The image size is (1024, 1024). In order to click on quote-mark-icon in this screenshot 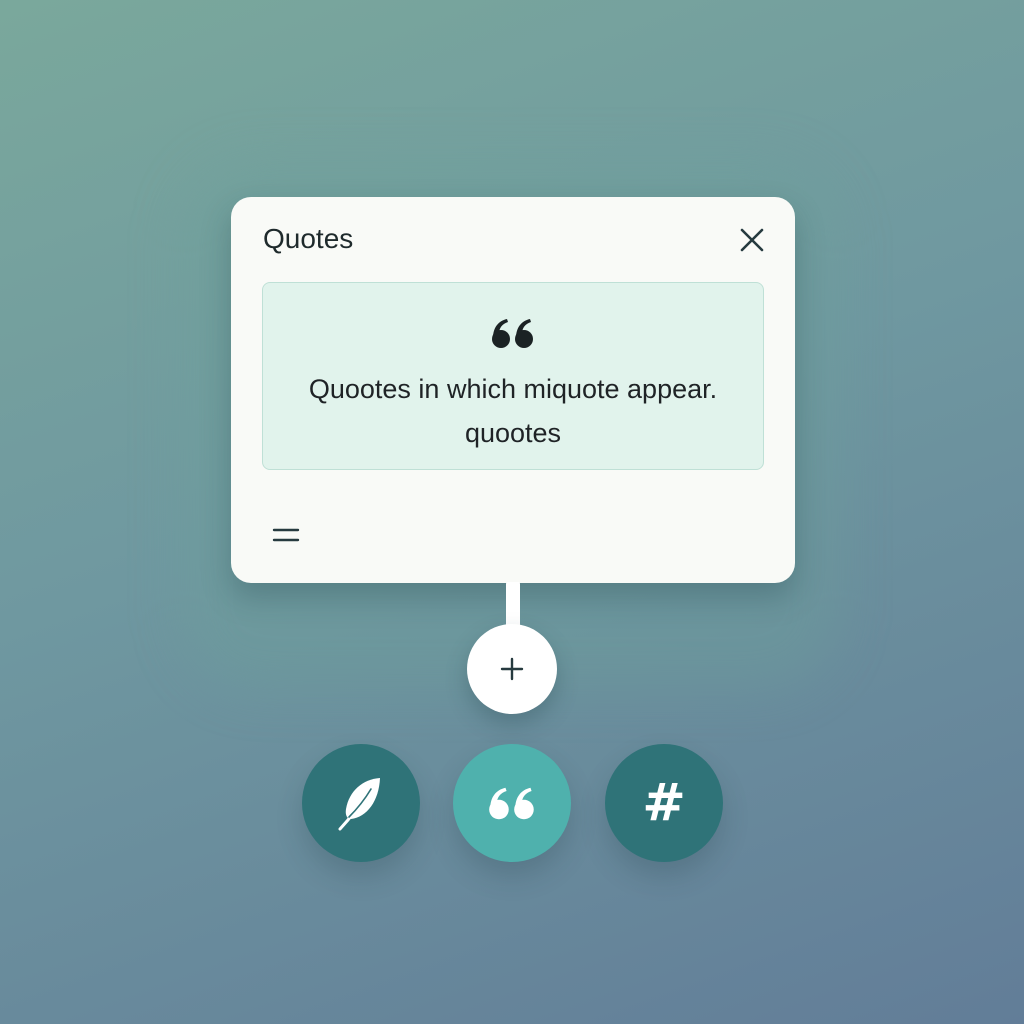, I will do `click(513, 333)`.